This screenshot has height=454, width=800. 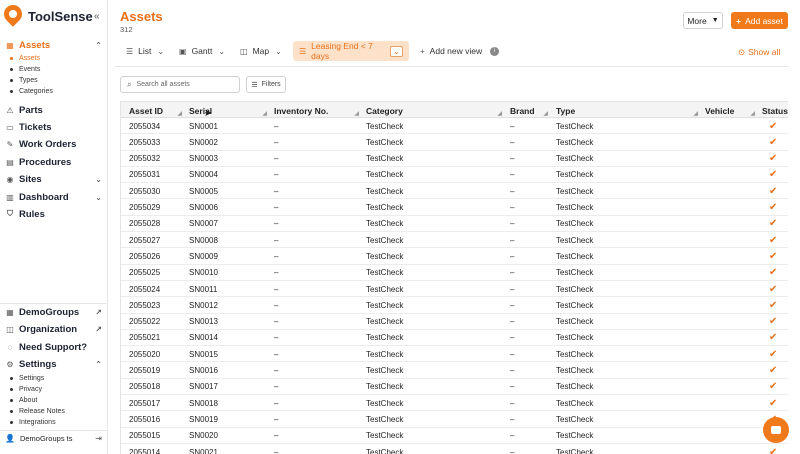 What do you see at coordinates (776, 430) in the screenshot?
I see `chat-button` at bounding box center [776, 430].